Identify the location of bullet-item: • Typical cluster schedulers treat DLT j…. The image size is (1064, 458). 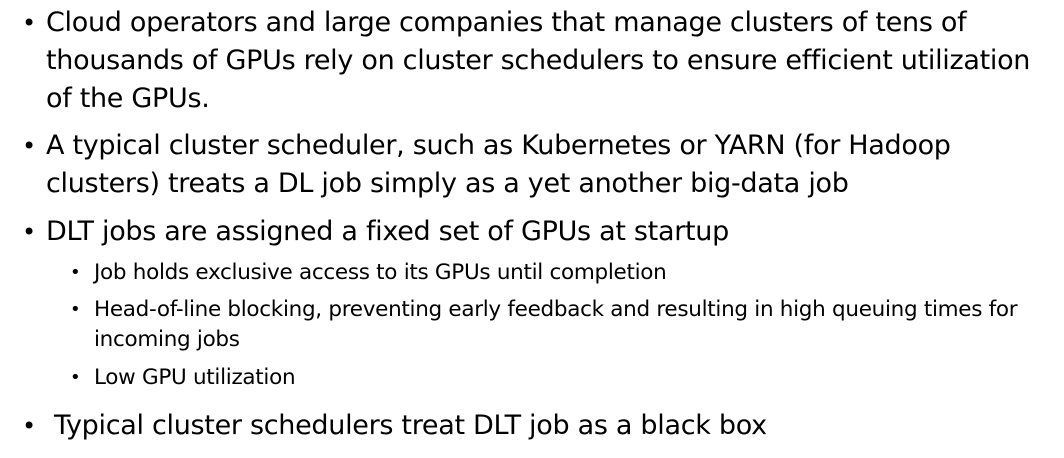
(537, 426).